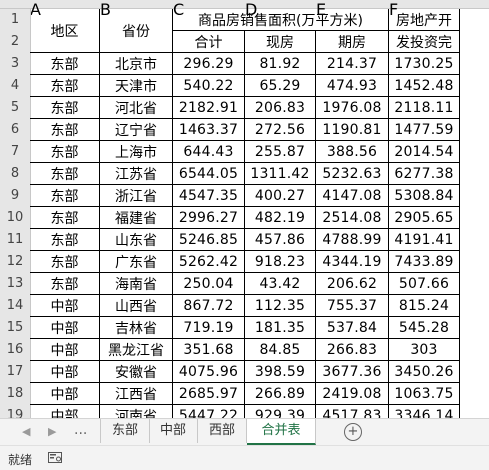 The image size is (489, 470). Describe the element at coordinates (280, 64) in the screenshot. I see `table-cell: 81.92` at that location.